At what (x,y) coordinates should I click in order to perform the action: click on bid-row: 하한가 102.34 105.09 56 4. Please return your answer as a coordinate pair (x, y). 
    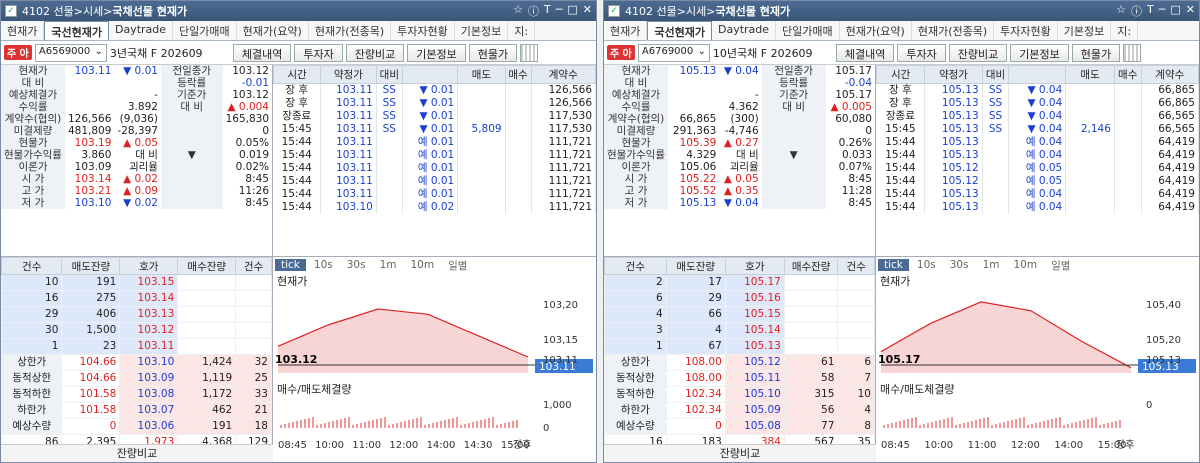
    Looking at the image, I should click on (739, 410).